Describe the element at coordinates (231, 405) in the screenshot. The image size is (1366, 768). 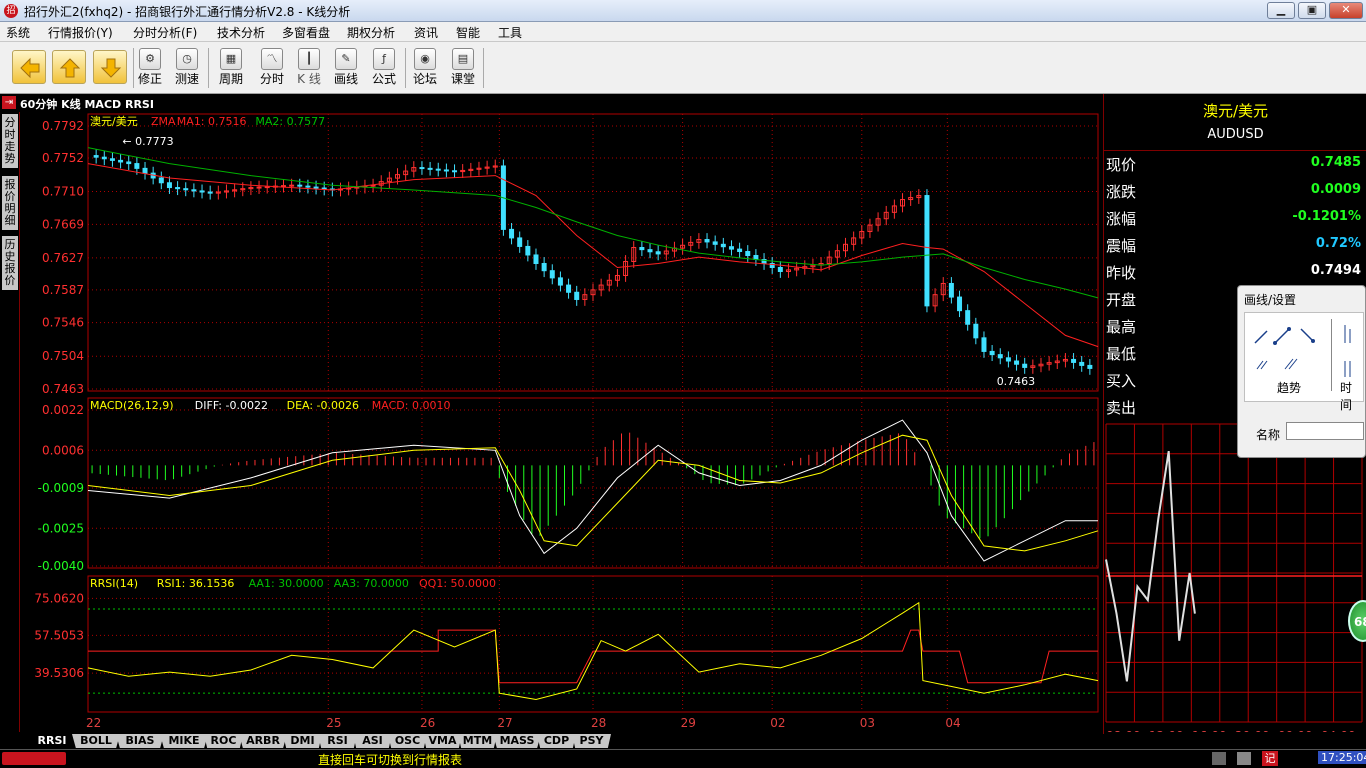
I see `indicator-legend: DIFF: -0.0022` at that location.